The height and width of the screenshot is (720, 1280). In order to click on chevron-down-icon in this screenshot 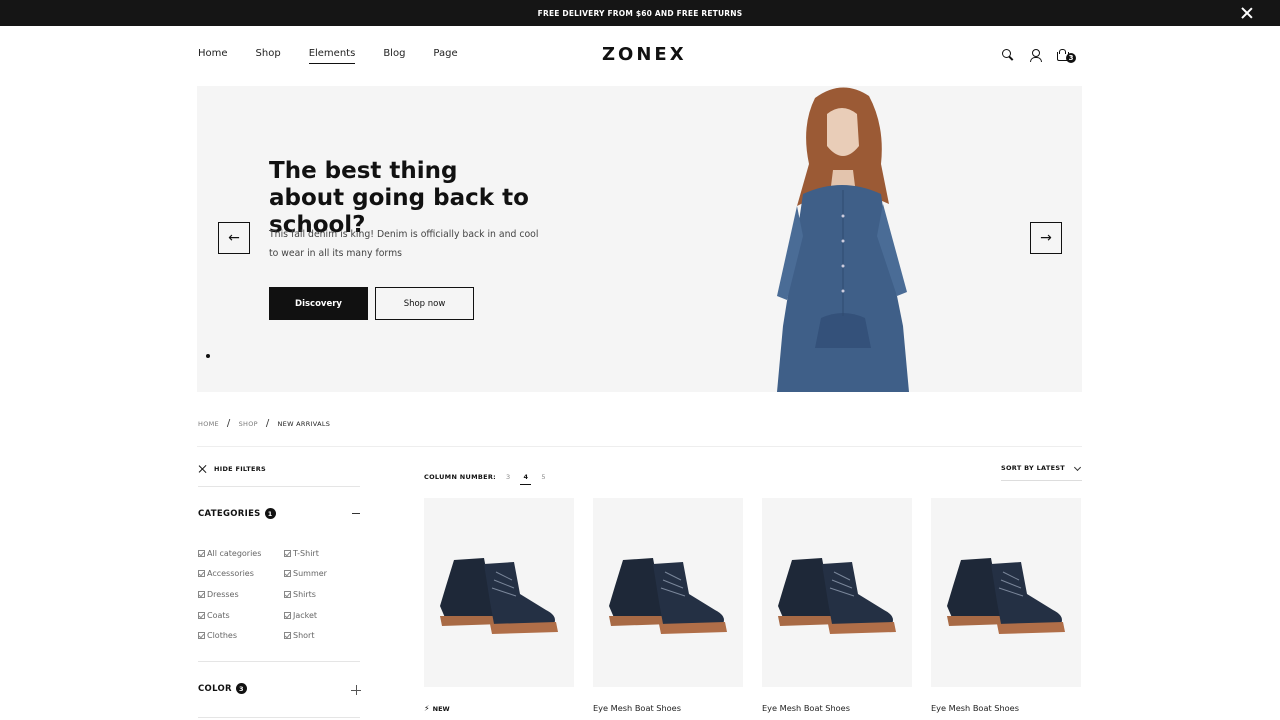, I will do `click(1077, 467)`.